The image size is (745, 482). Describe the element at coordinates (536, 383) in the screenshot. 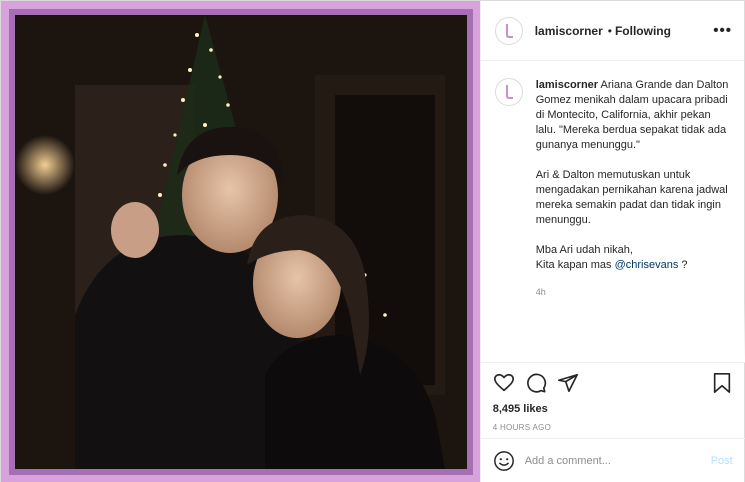

I see `comment-bubble-icon` at that location.